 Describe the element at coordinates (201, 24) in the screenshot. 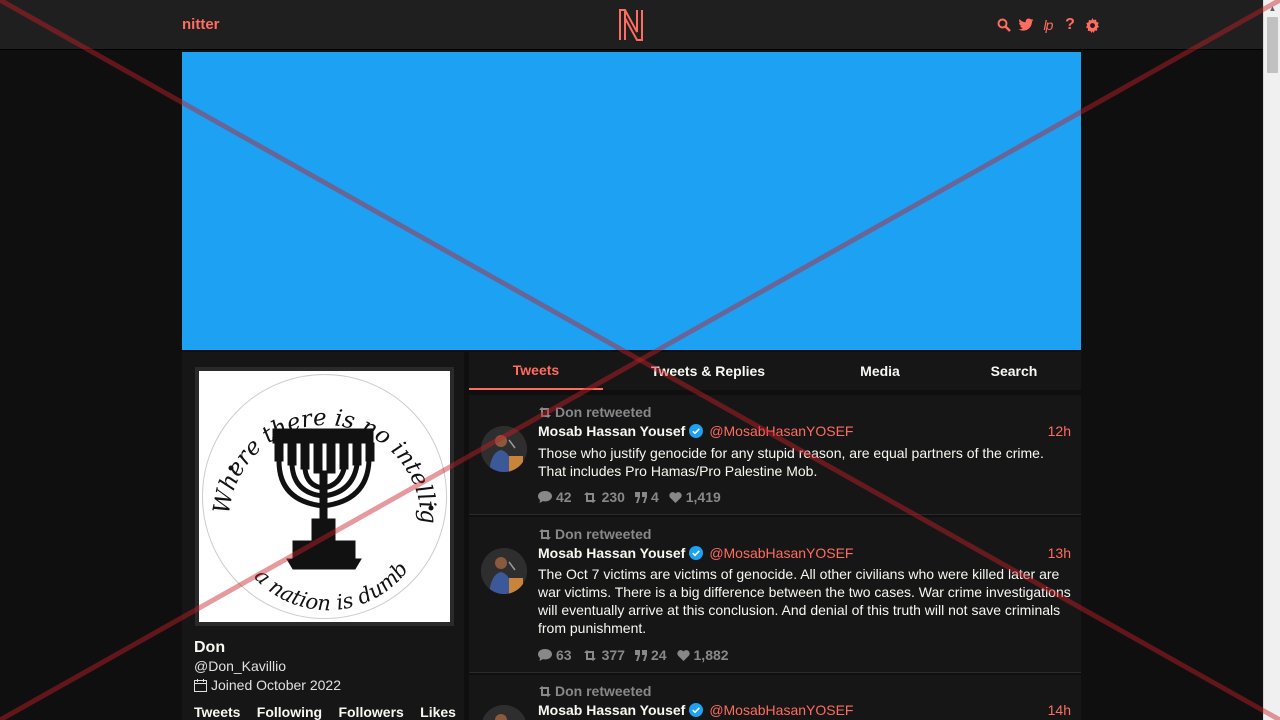

I see `brand-link: nitter` at that location.